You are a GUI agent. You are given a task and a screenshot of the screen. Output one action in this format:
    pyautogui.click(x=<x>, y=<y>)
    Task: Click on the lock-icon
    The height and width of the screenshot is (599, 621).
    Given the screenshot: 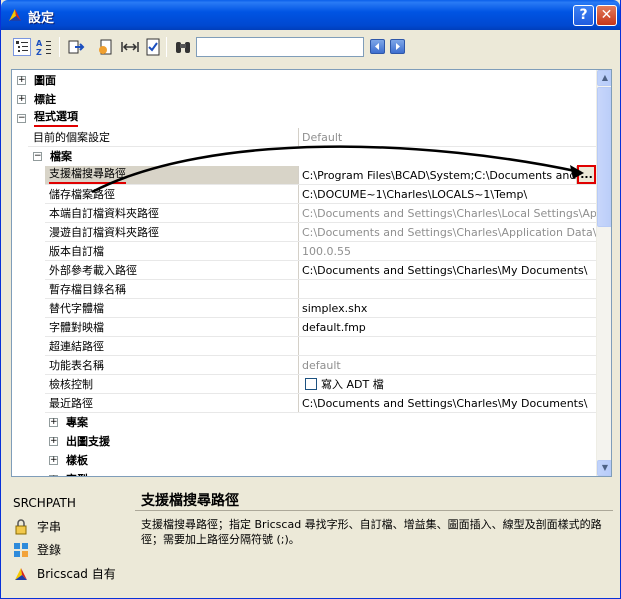 What is the action you would take?
    pyautogui.click(x=21, y=527)
    